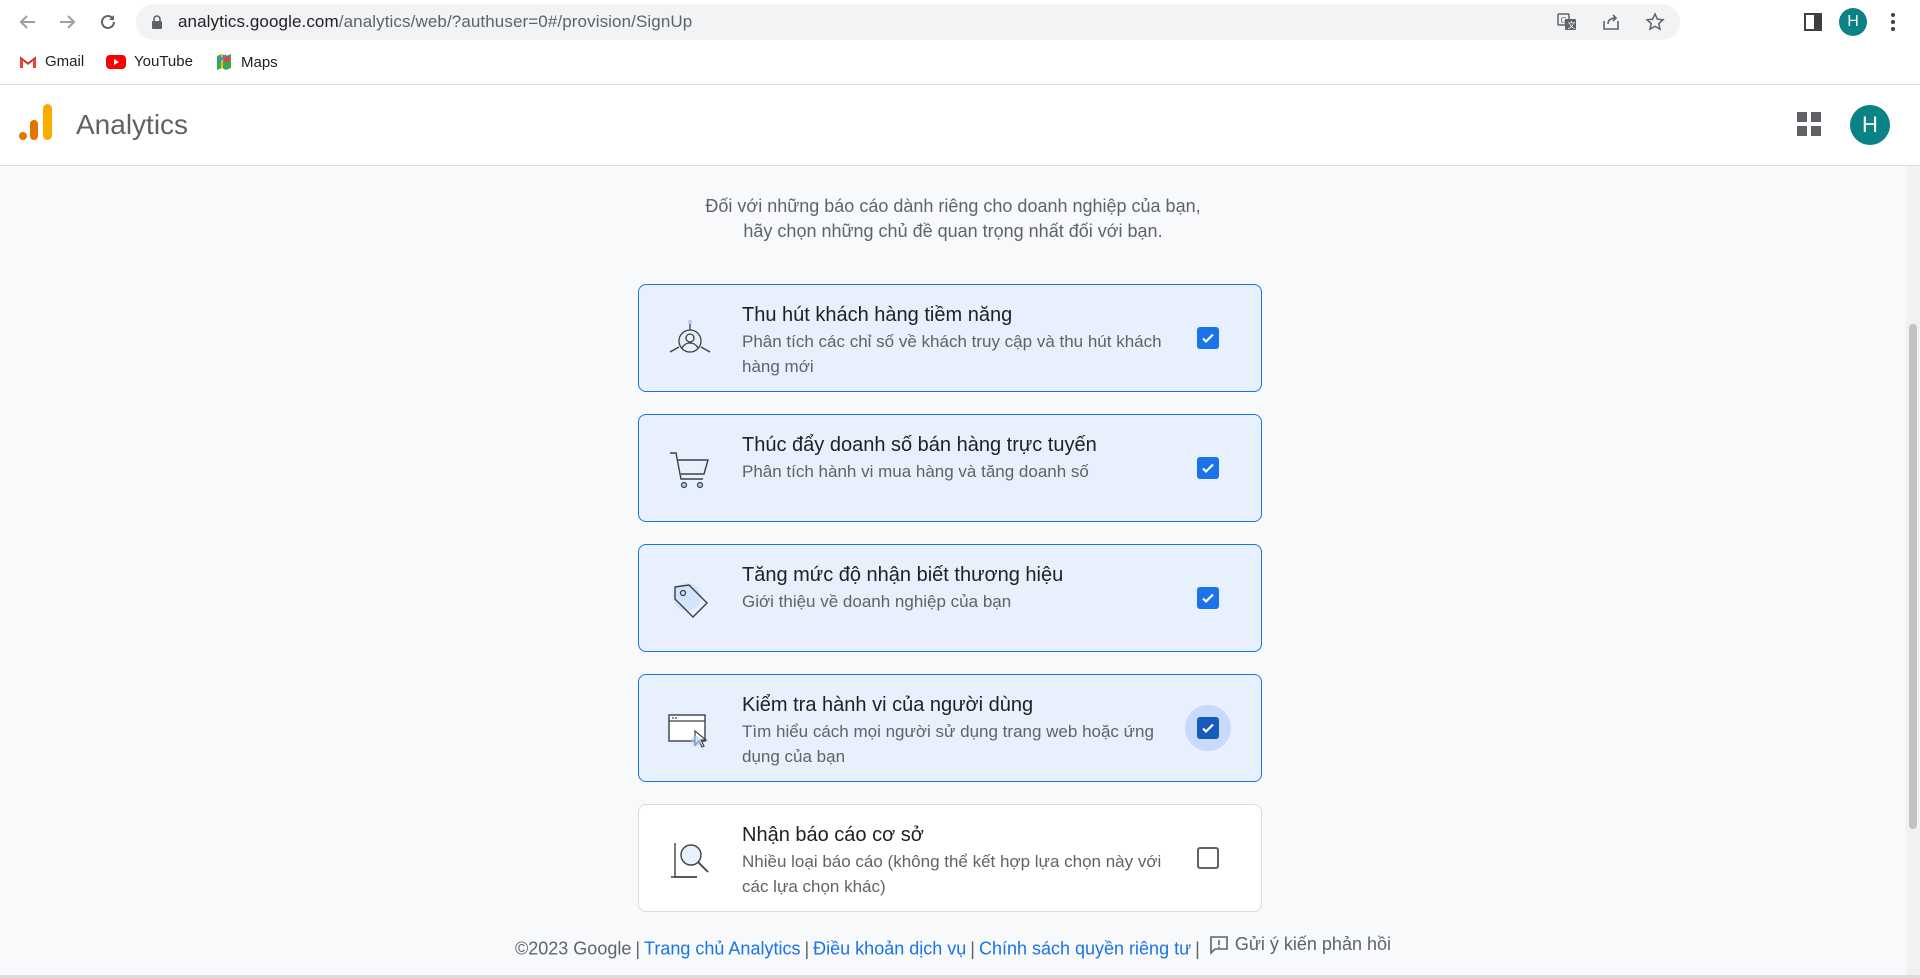  Describe the element at coordinates (1870, 125) in the screenshot. I see `account-avatar: H` at that location.